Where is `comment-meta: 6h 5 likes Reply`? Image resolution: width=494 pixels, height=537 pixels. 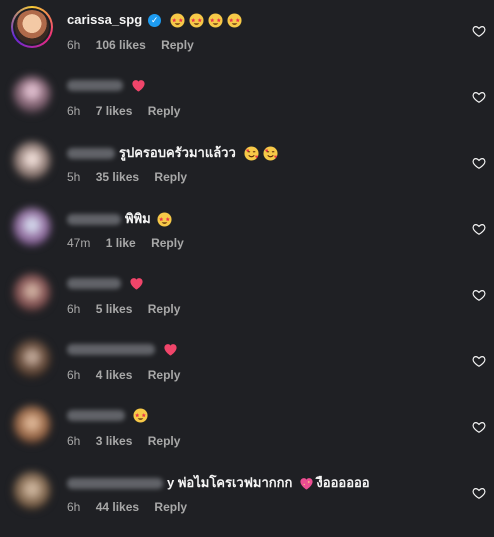
comment-meta: 6h 5 likes Reply is located at coordinates (129, 309).